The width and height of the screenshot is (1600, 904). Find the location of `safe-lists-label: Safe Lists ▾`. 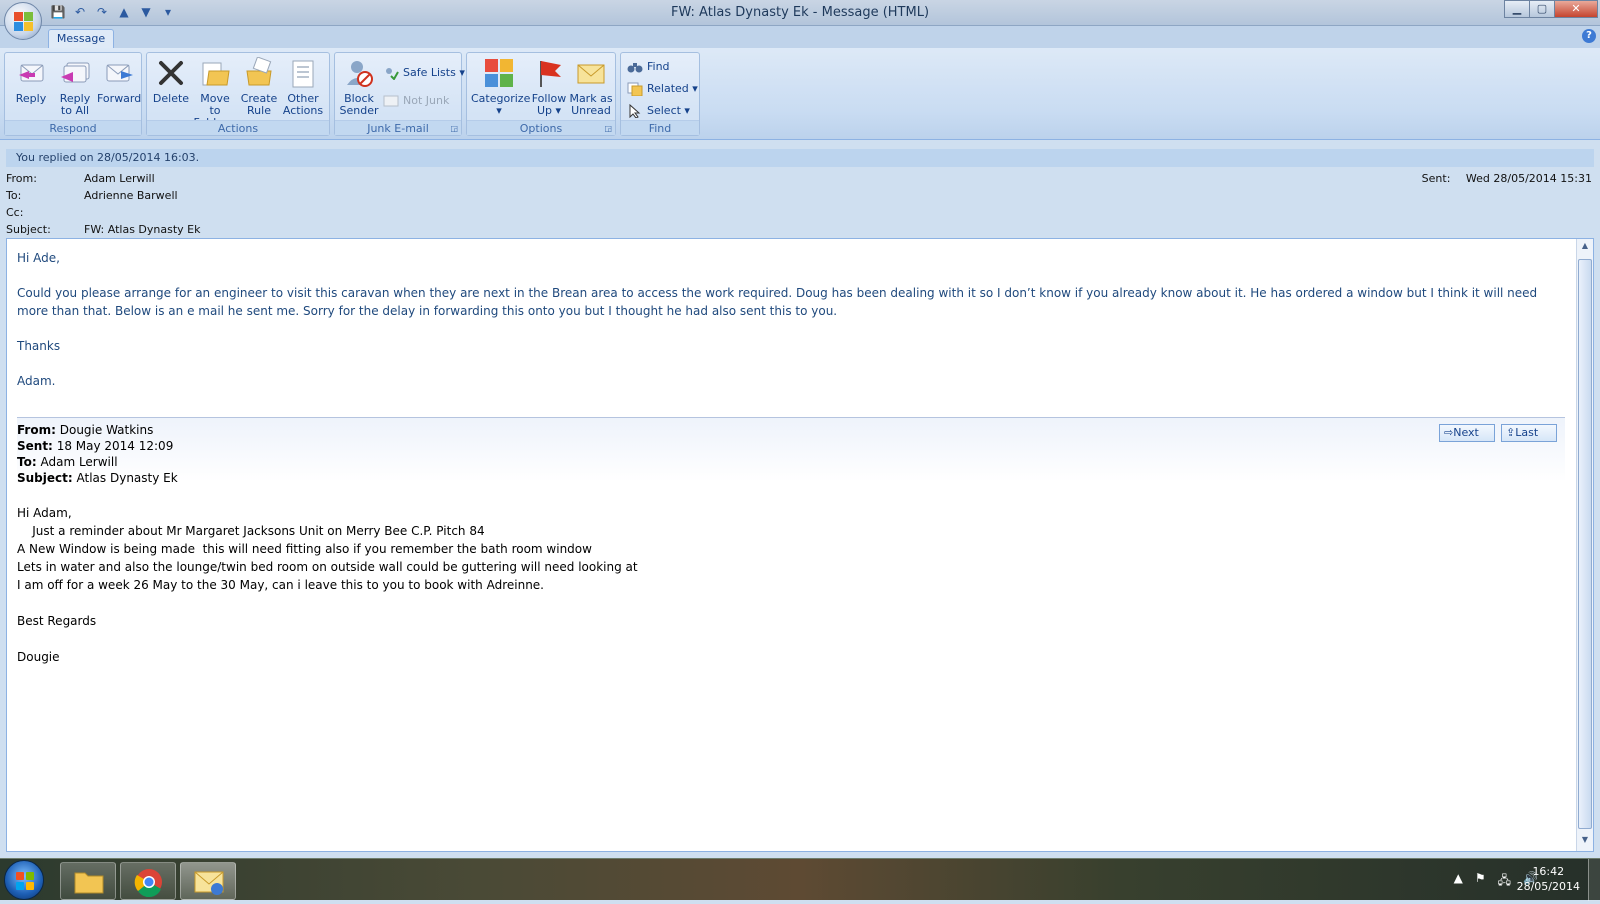

safe-lists-label: Safe Lists ▾ is located at coordinates (434, 72).